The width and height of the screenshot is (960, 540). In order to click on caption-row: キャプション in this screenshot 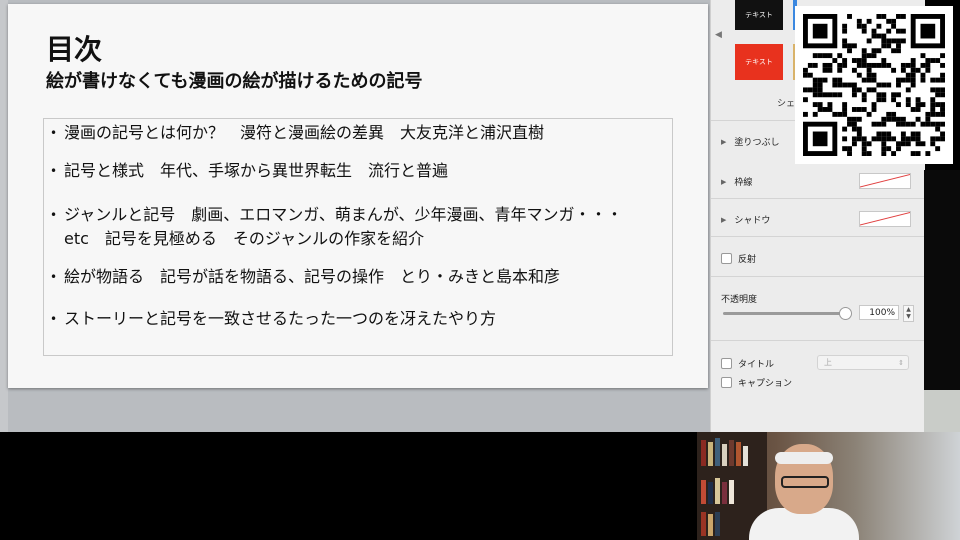, I will do `click(756, 382)`.